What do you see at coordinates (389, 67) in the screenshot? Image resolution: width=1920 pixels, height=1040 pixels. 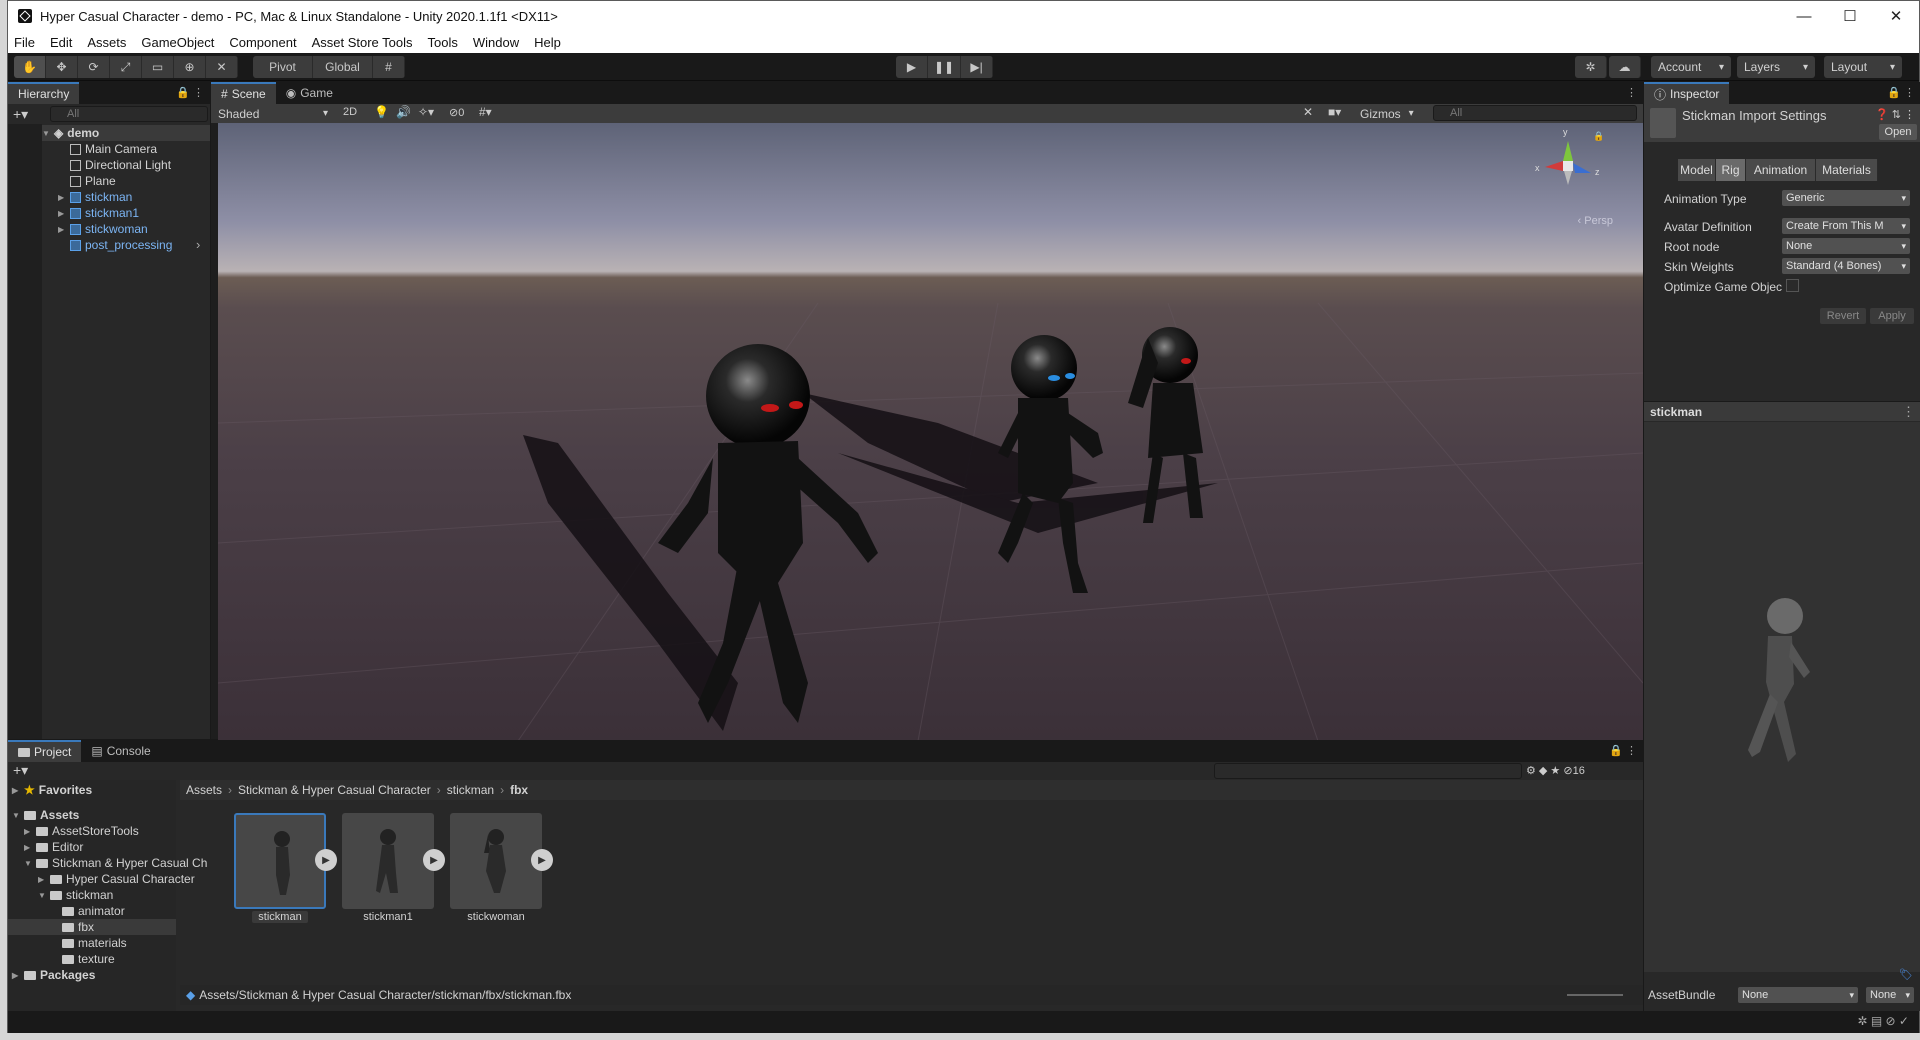 I see `snap-grid-icon: #` at bounding box center [389, 67].